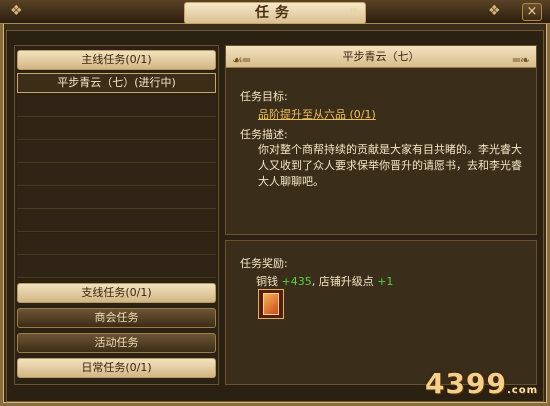  What do you see at coordinates (264, 134) in the screenshot?
I see `description-label: 任务描述:` at bounding box center [264, 134].